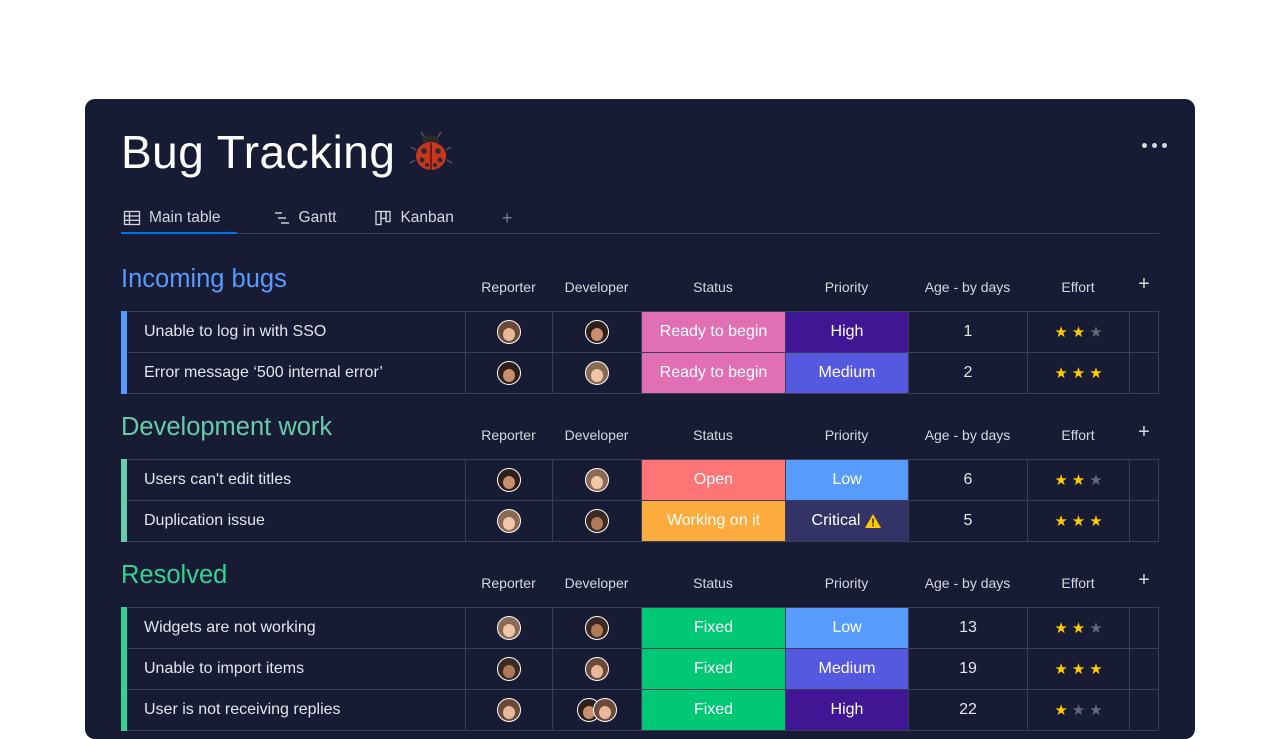 The image size is (1280, 739). I want to click on group-title: Development work, so click(226, 427).